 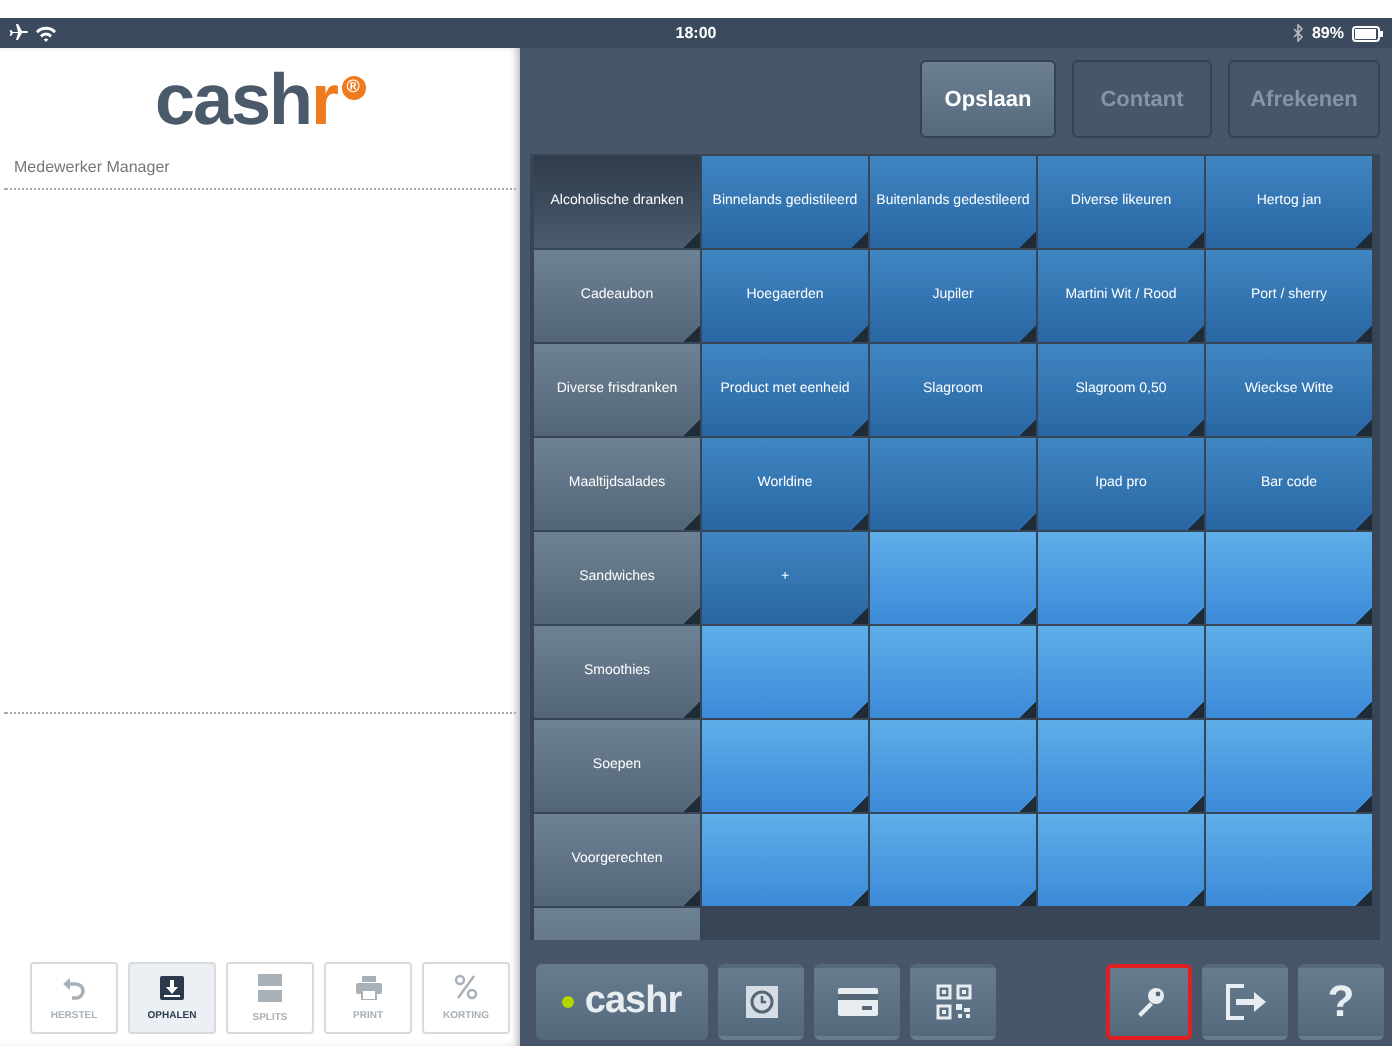 I want to click on download-icon, so click(x=172, y=987).